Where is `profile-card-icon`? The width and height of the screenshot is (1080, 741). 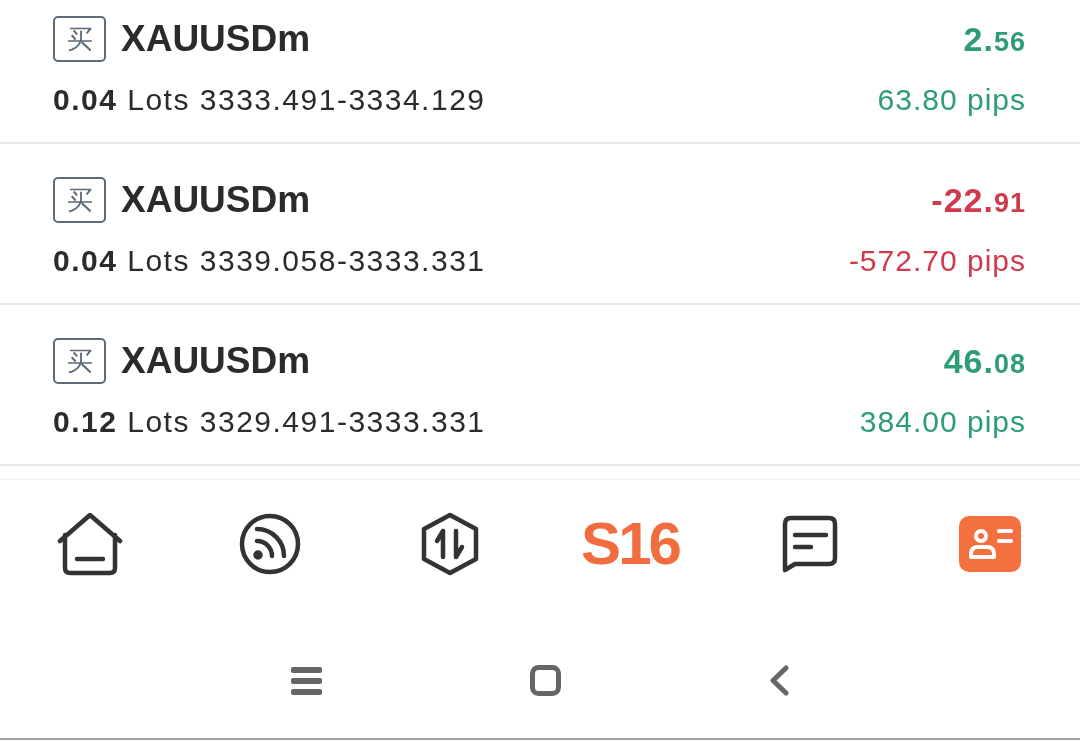
profile-card-icon is located at coordinates (990, 544).